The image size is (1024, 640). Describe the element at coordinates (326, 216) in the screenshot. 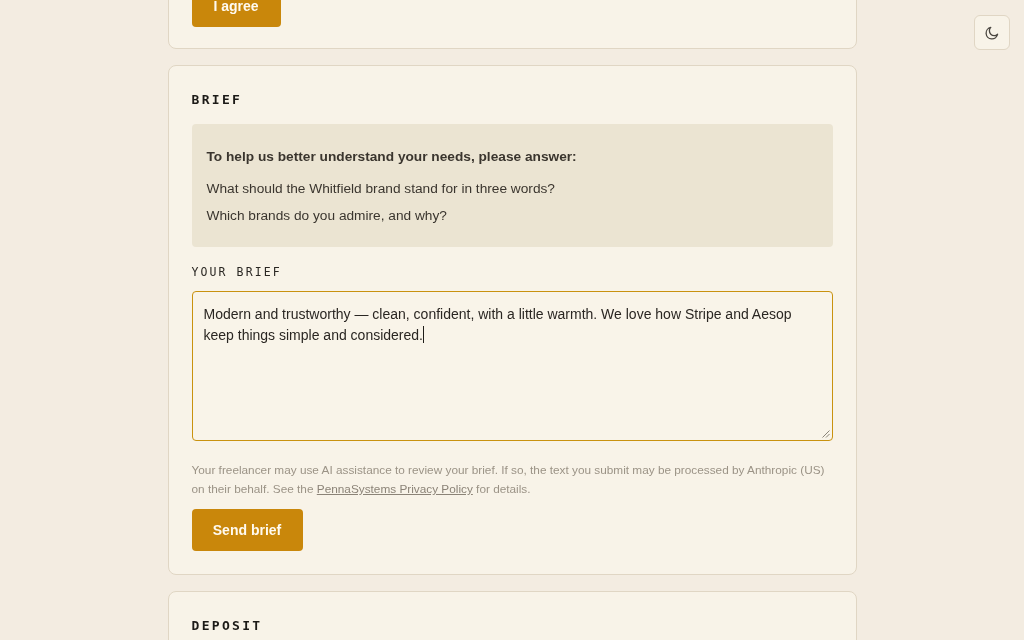

I see `question-text: Which brands do you admire, and why?` at that location.